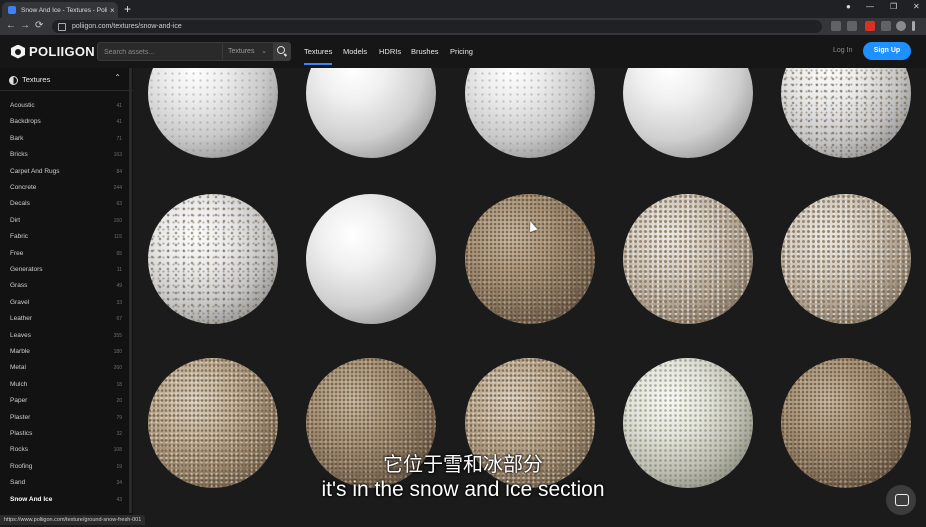  What do you see at coordinates (318, 56) in the screenshot?
I see `nav-textures: Textures` at bounding box center [318, 56].